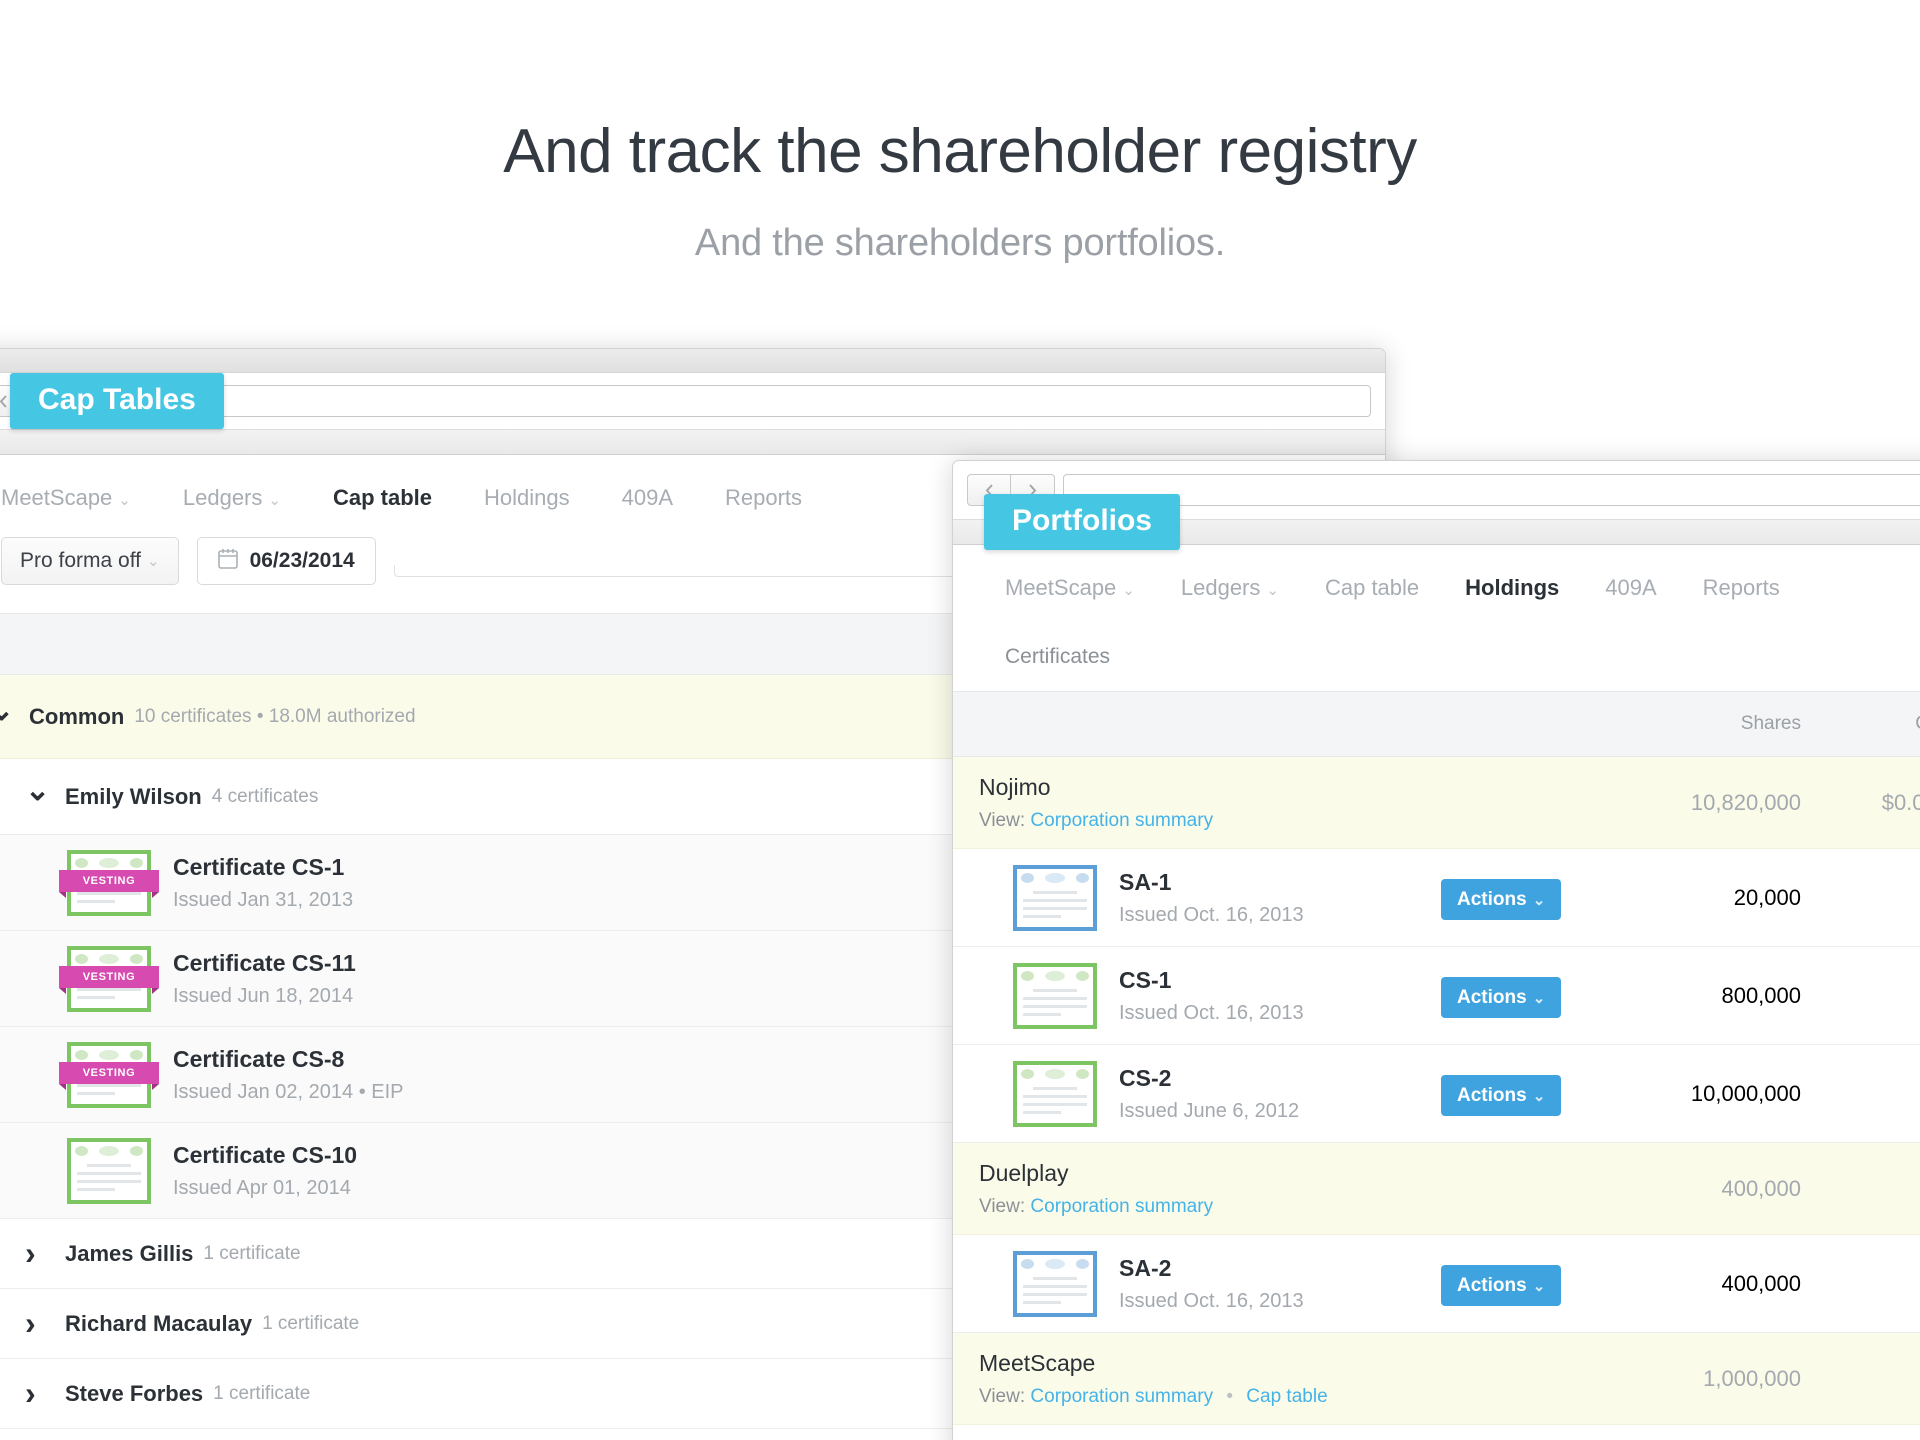 The width and height of the screenshot is (1920, 1440). What do you see at coordinates (1761, 995) in the screenshot?
I see `shares-value: 800,000` at bounding box center [1761, 995].